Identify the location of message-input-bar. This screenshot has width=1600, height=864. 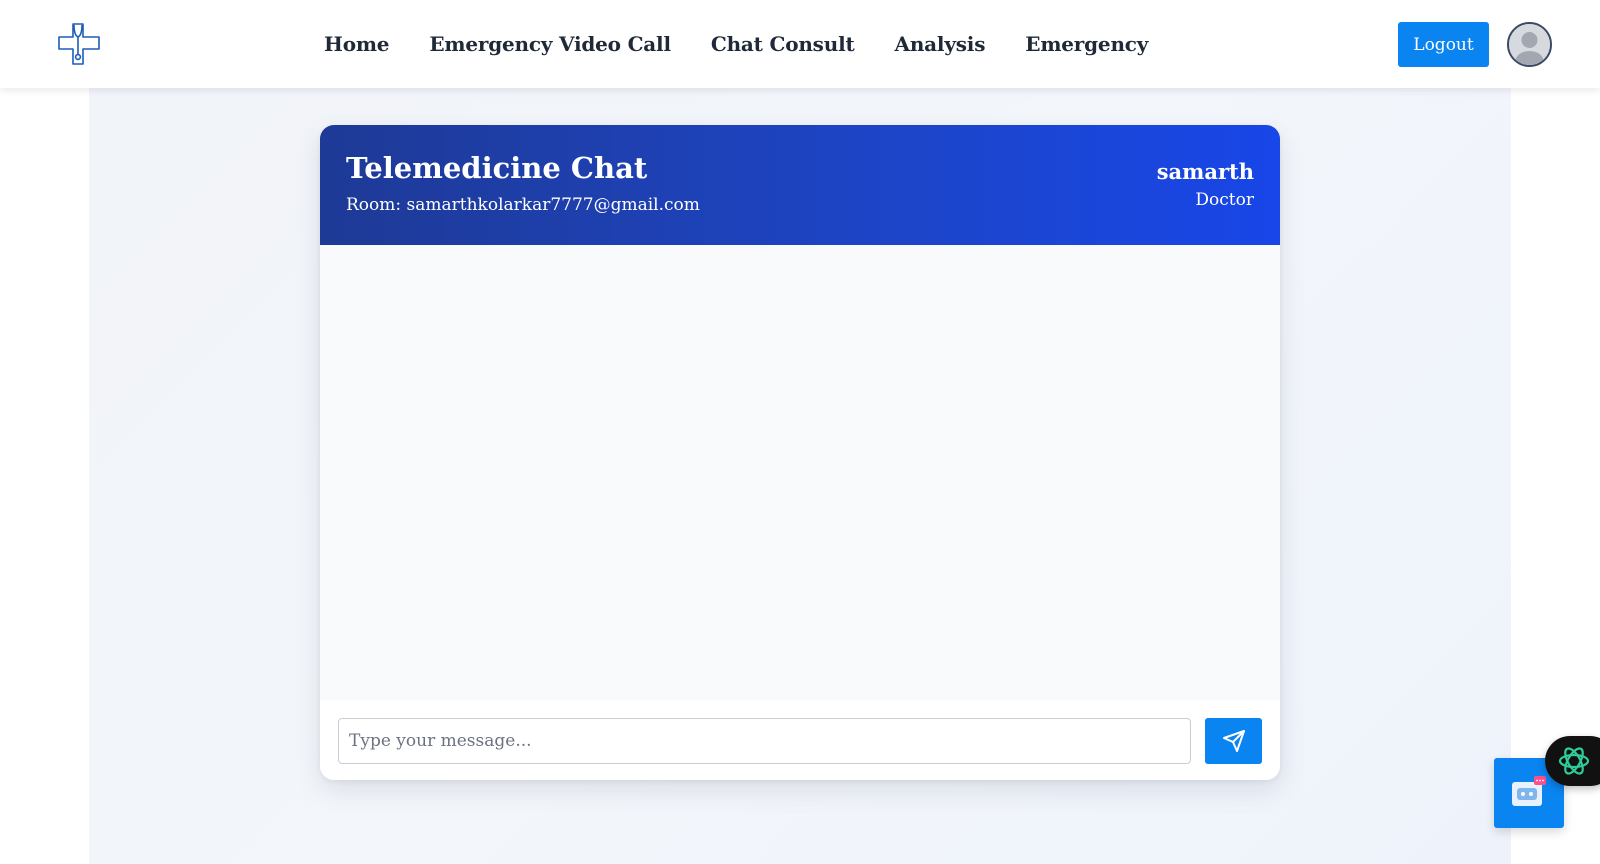
(800, 740).